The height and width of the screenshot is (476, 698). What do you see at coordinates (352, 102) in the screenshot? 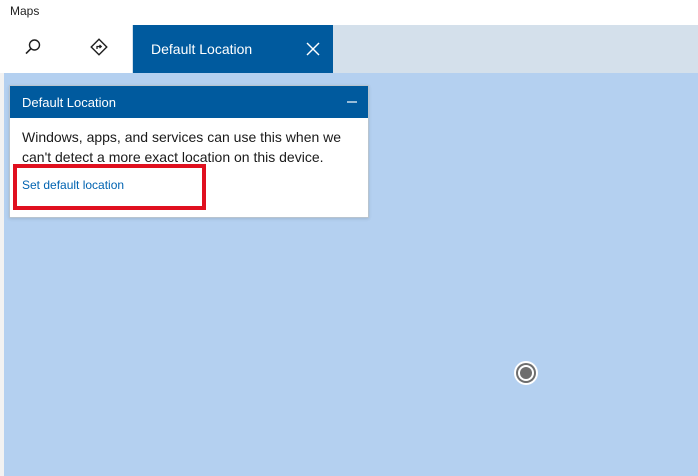
I see `minimize-icon` at bounding box center [352, 102].